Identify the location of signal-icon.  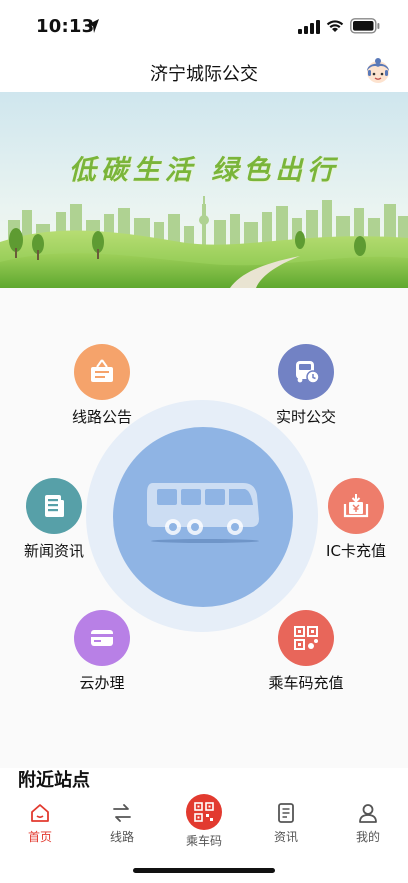
(309, 27).